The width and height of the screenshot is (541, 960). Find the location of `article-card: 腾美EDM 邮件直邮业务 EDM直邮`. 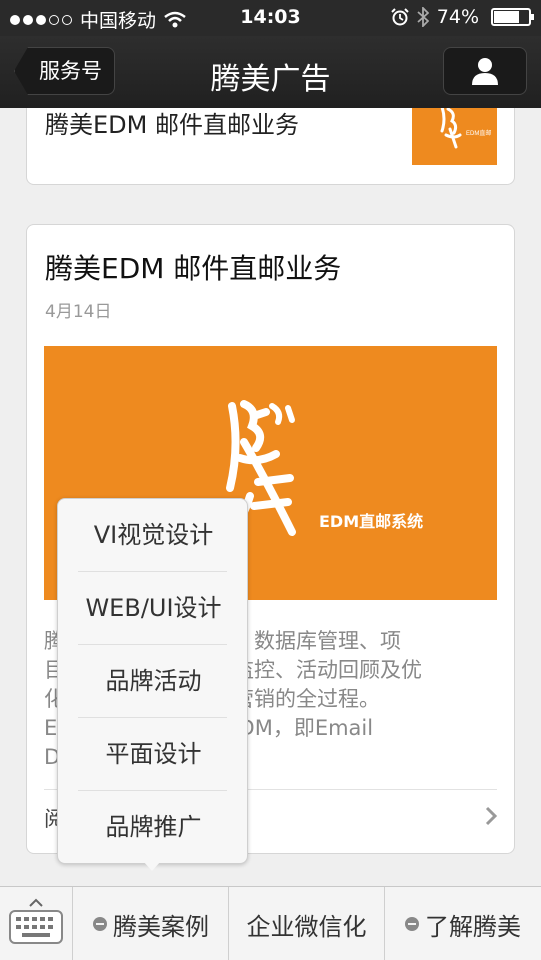

article-card: 腾美EDM 邮件直邮业务 EDM直邮 is located at coordinates (270, 146).